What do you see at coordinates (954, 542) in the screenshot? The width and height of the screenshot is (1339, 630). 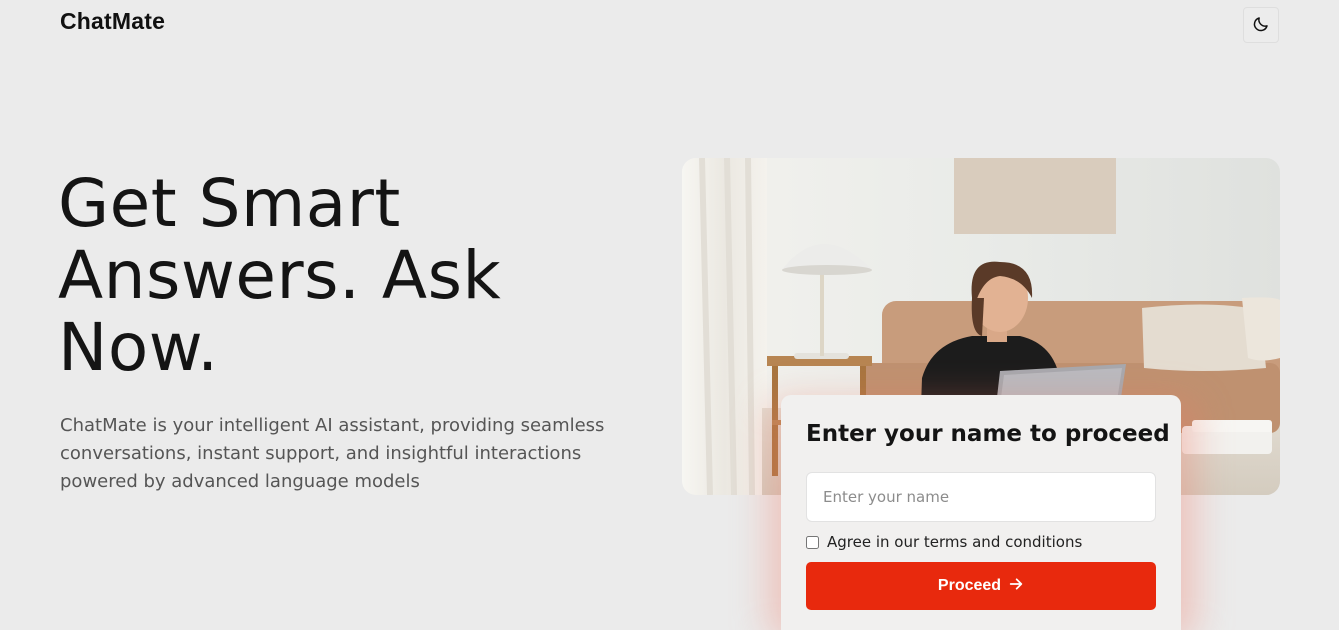 I see `agree-terms-label: Agree in our terms and conditions` at bounding box center [954, 542].